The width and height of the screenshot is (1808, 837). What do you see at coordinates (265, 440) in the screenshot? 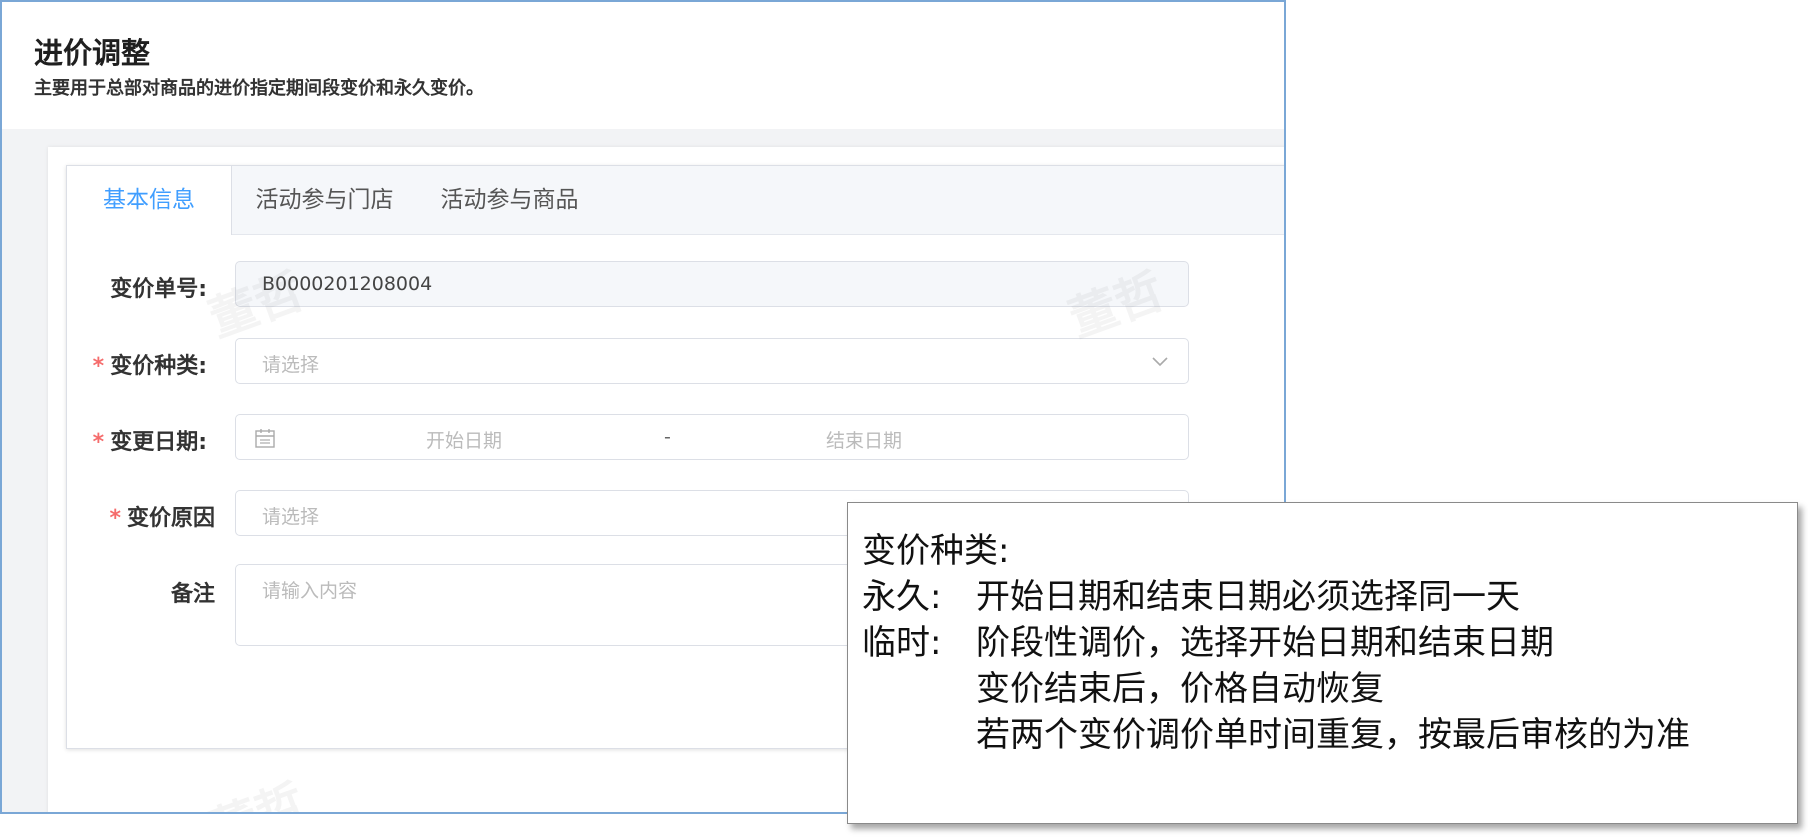
I see `calendar-icon` at bounding box center [265, 440].